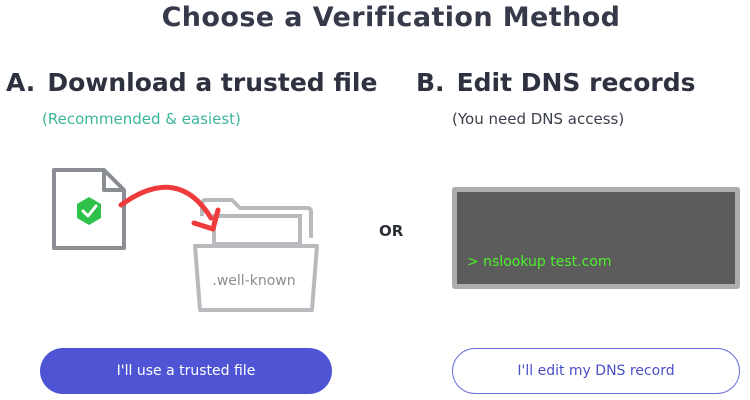  Describe the element at coordinates (391, 17) in the screenshot. I see `page-title: Choose a Verification Method` at that location.